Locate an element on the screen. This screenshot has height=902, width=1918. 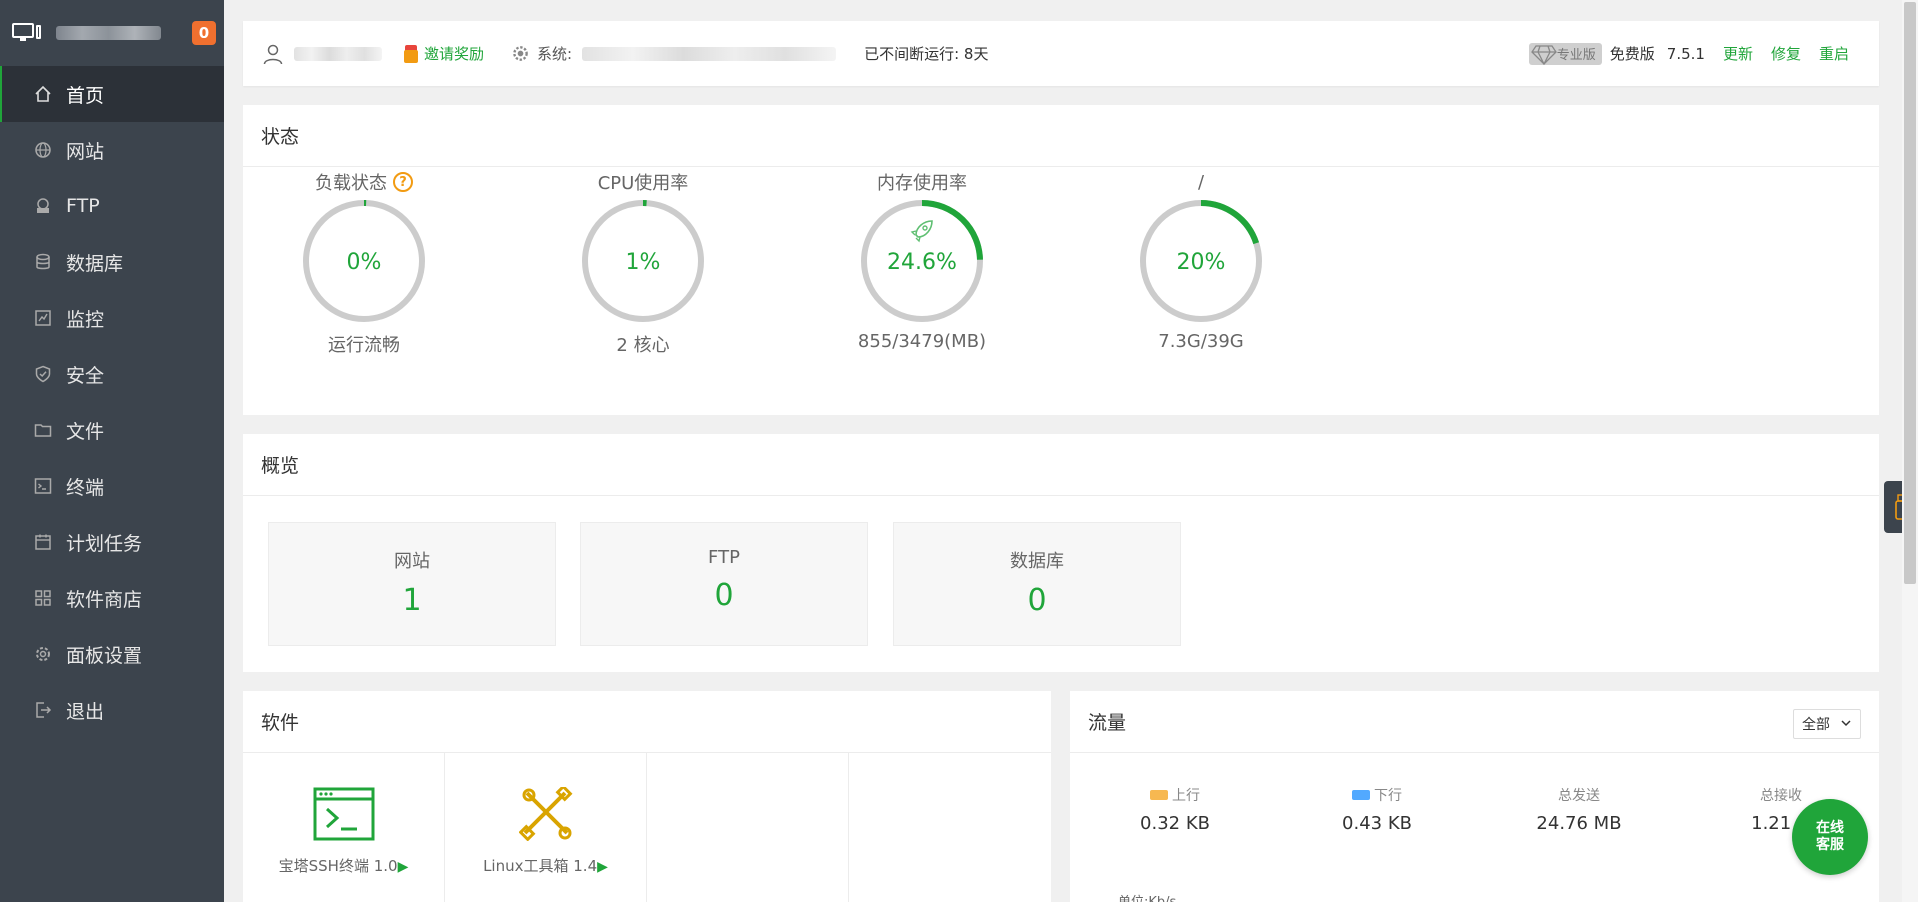
load-gauge: 负载状态? 0% 运行流畅 is located at coordinates (364, 262).